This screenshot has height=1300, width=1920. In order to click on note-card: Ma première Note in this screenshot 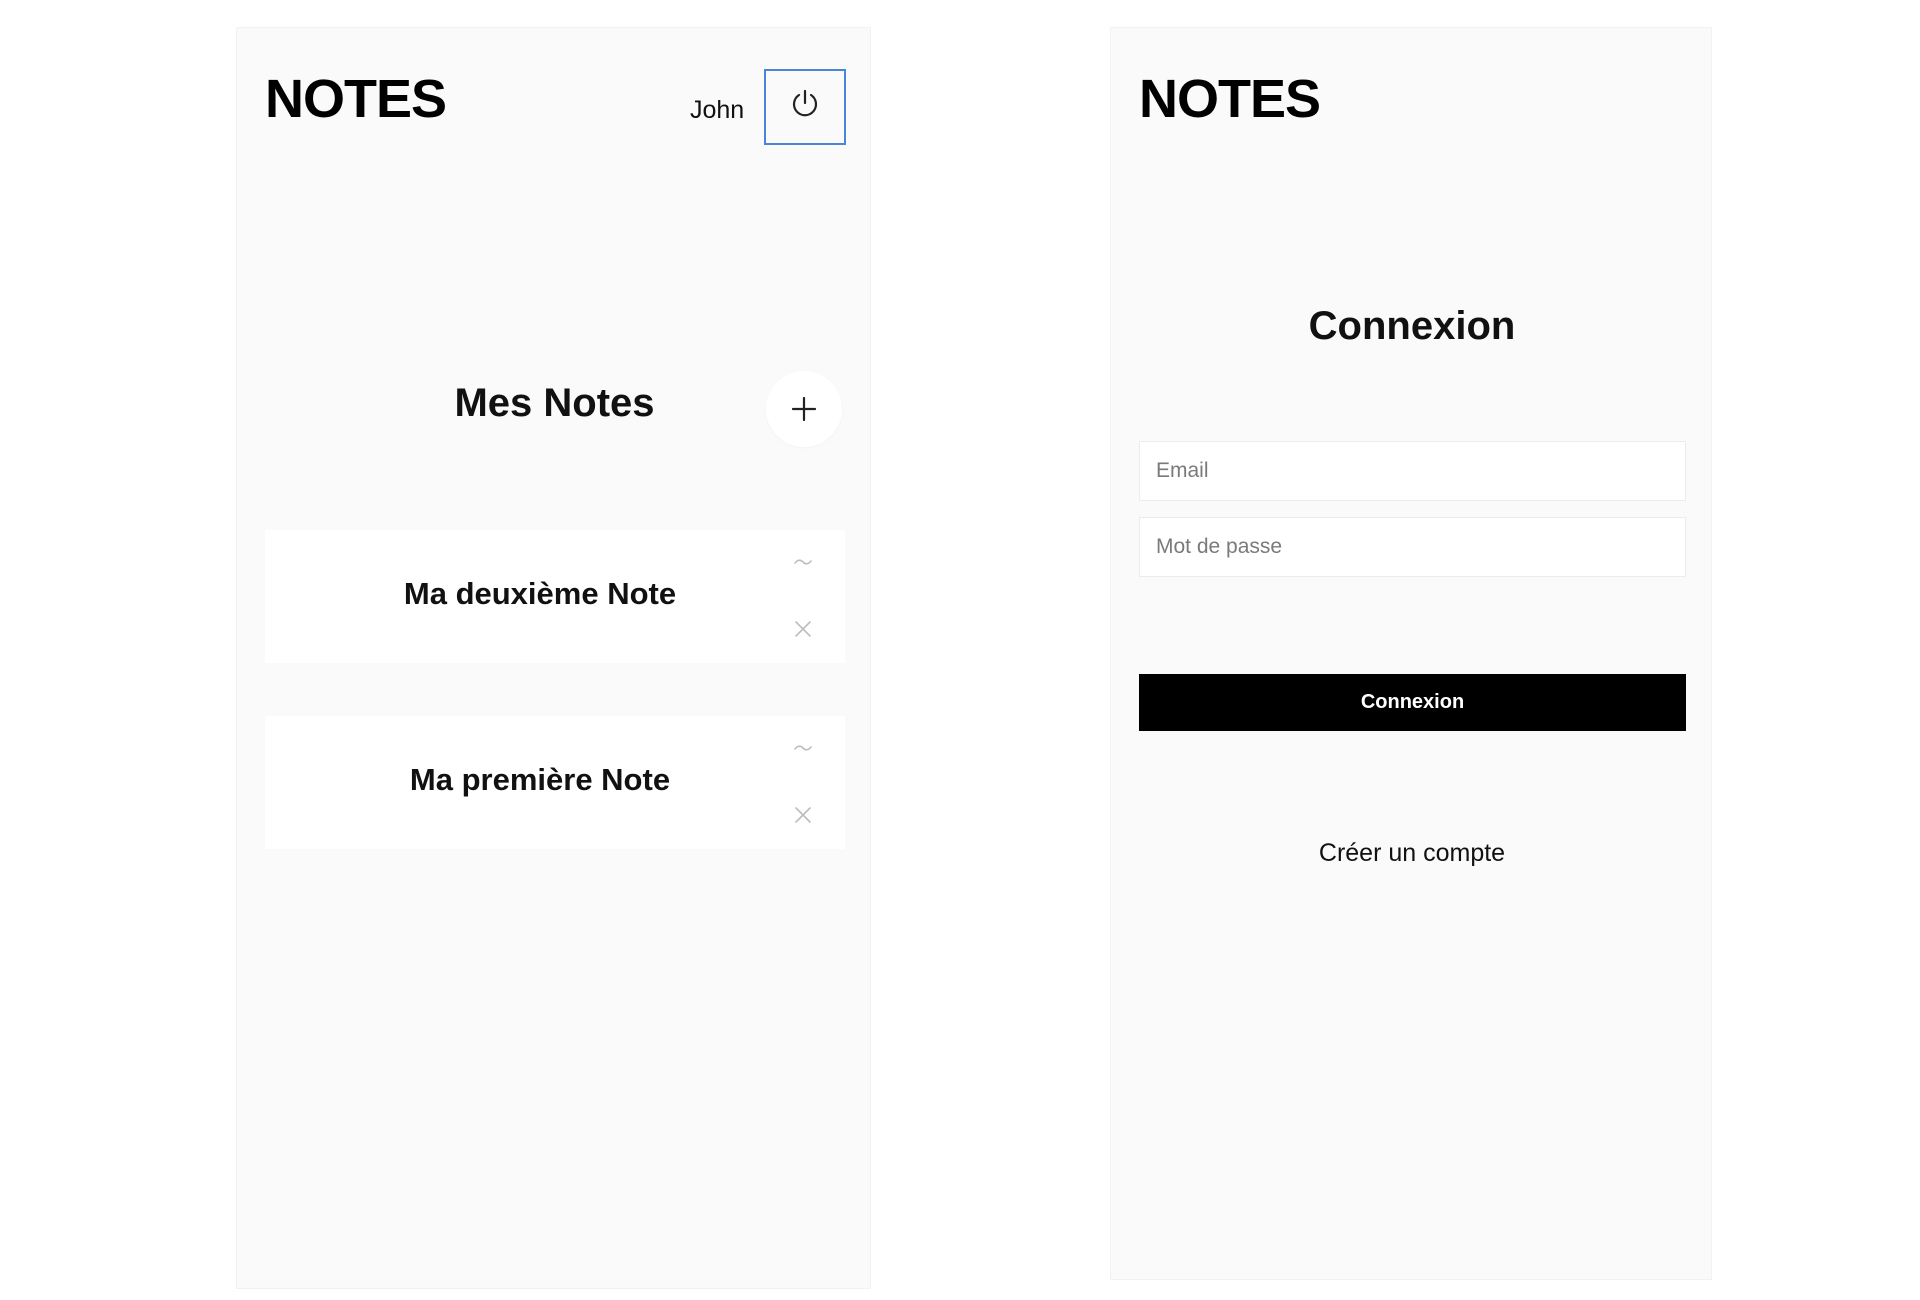, I will do `click(555, 782)`.